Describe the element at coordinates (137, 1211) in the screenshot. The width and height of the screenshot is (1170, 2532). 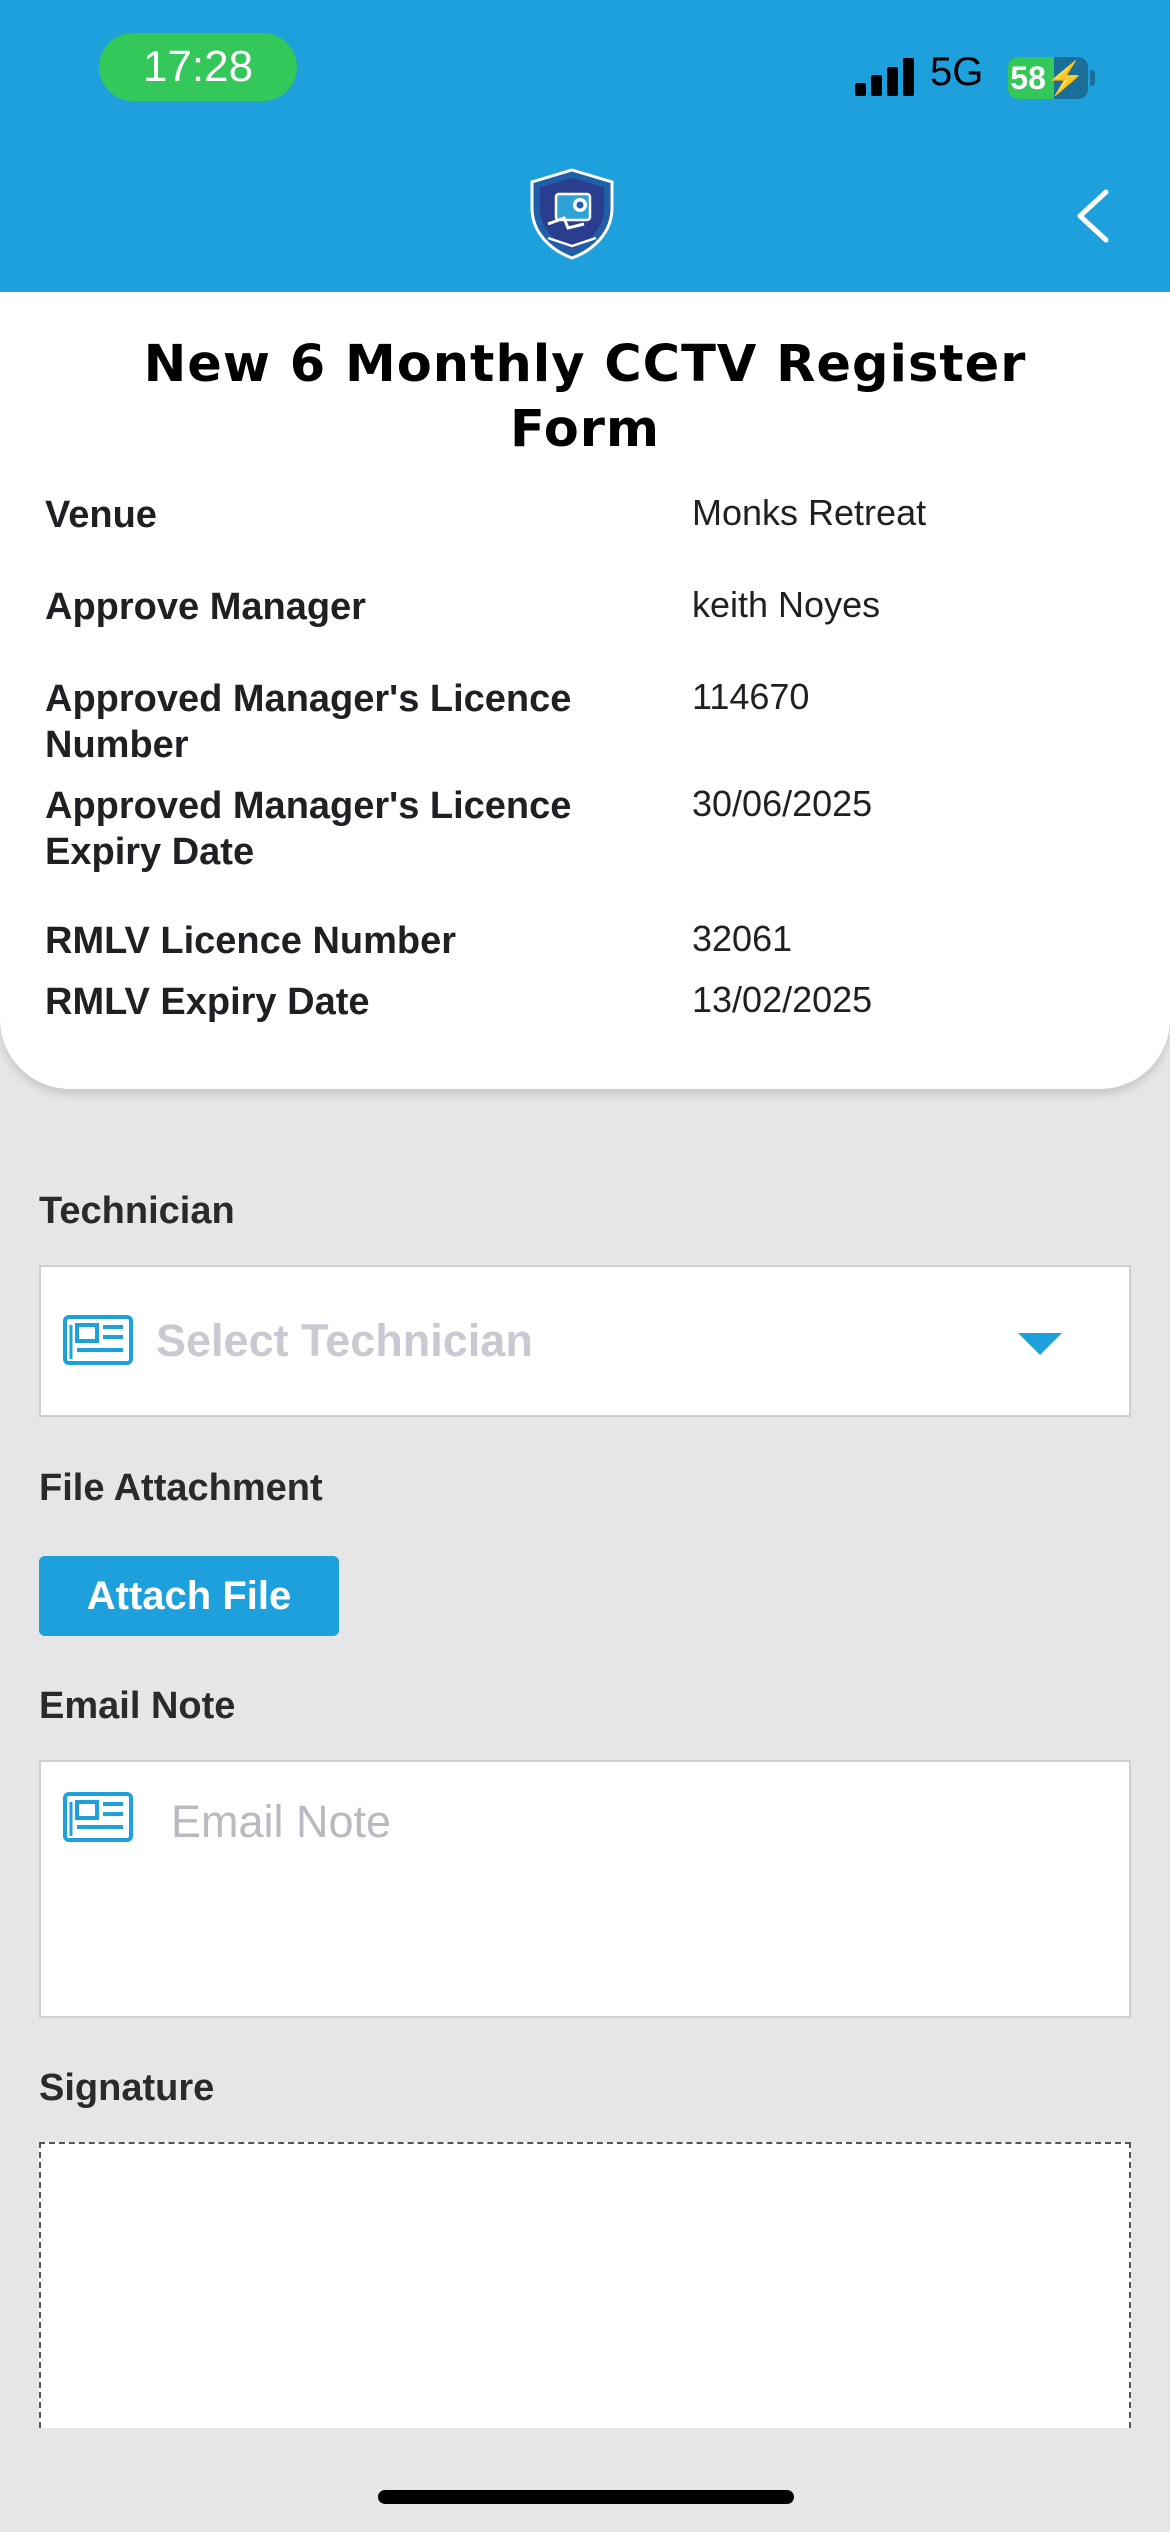
I see `technician-label: Technician` at that location.